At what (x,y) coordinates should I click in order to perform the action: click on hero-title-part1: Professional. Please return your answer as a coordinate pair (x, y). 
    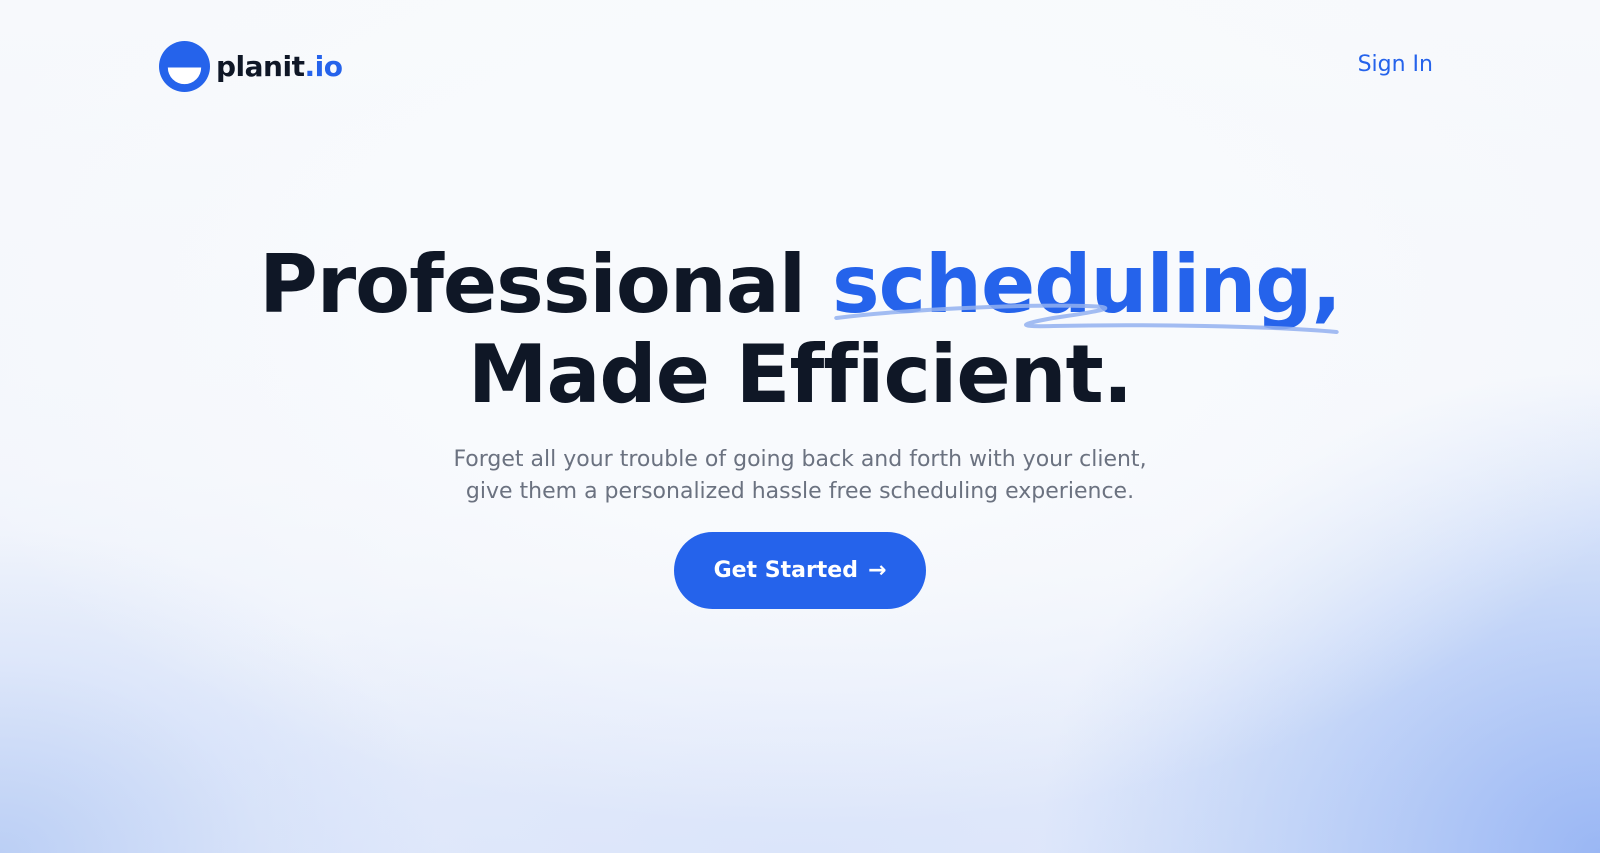
    Looking at the image, I should click on (532, 284).